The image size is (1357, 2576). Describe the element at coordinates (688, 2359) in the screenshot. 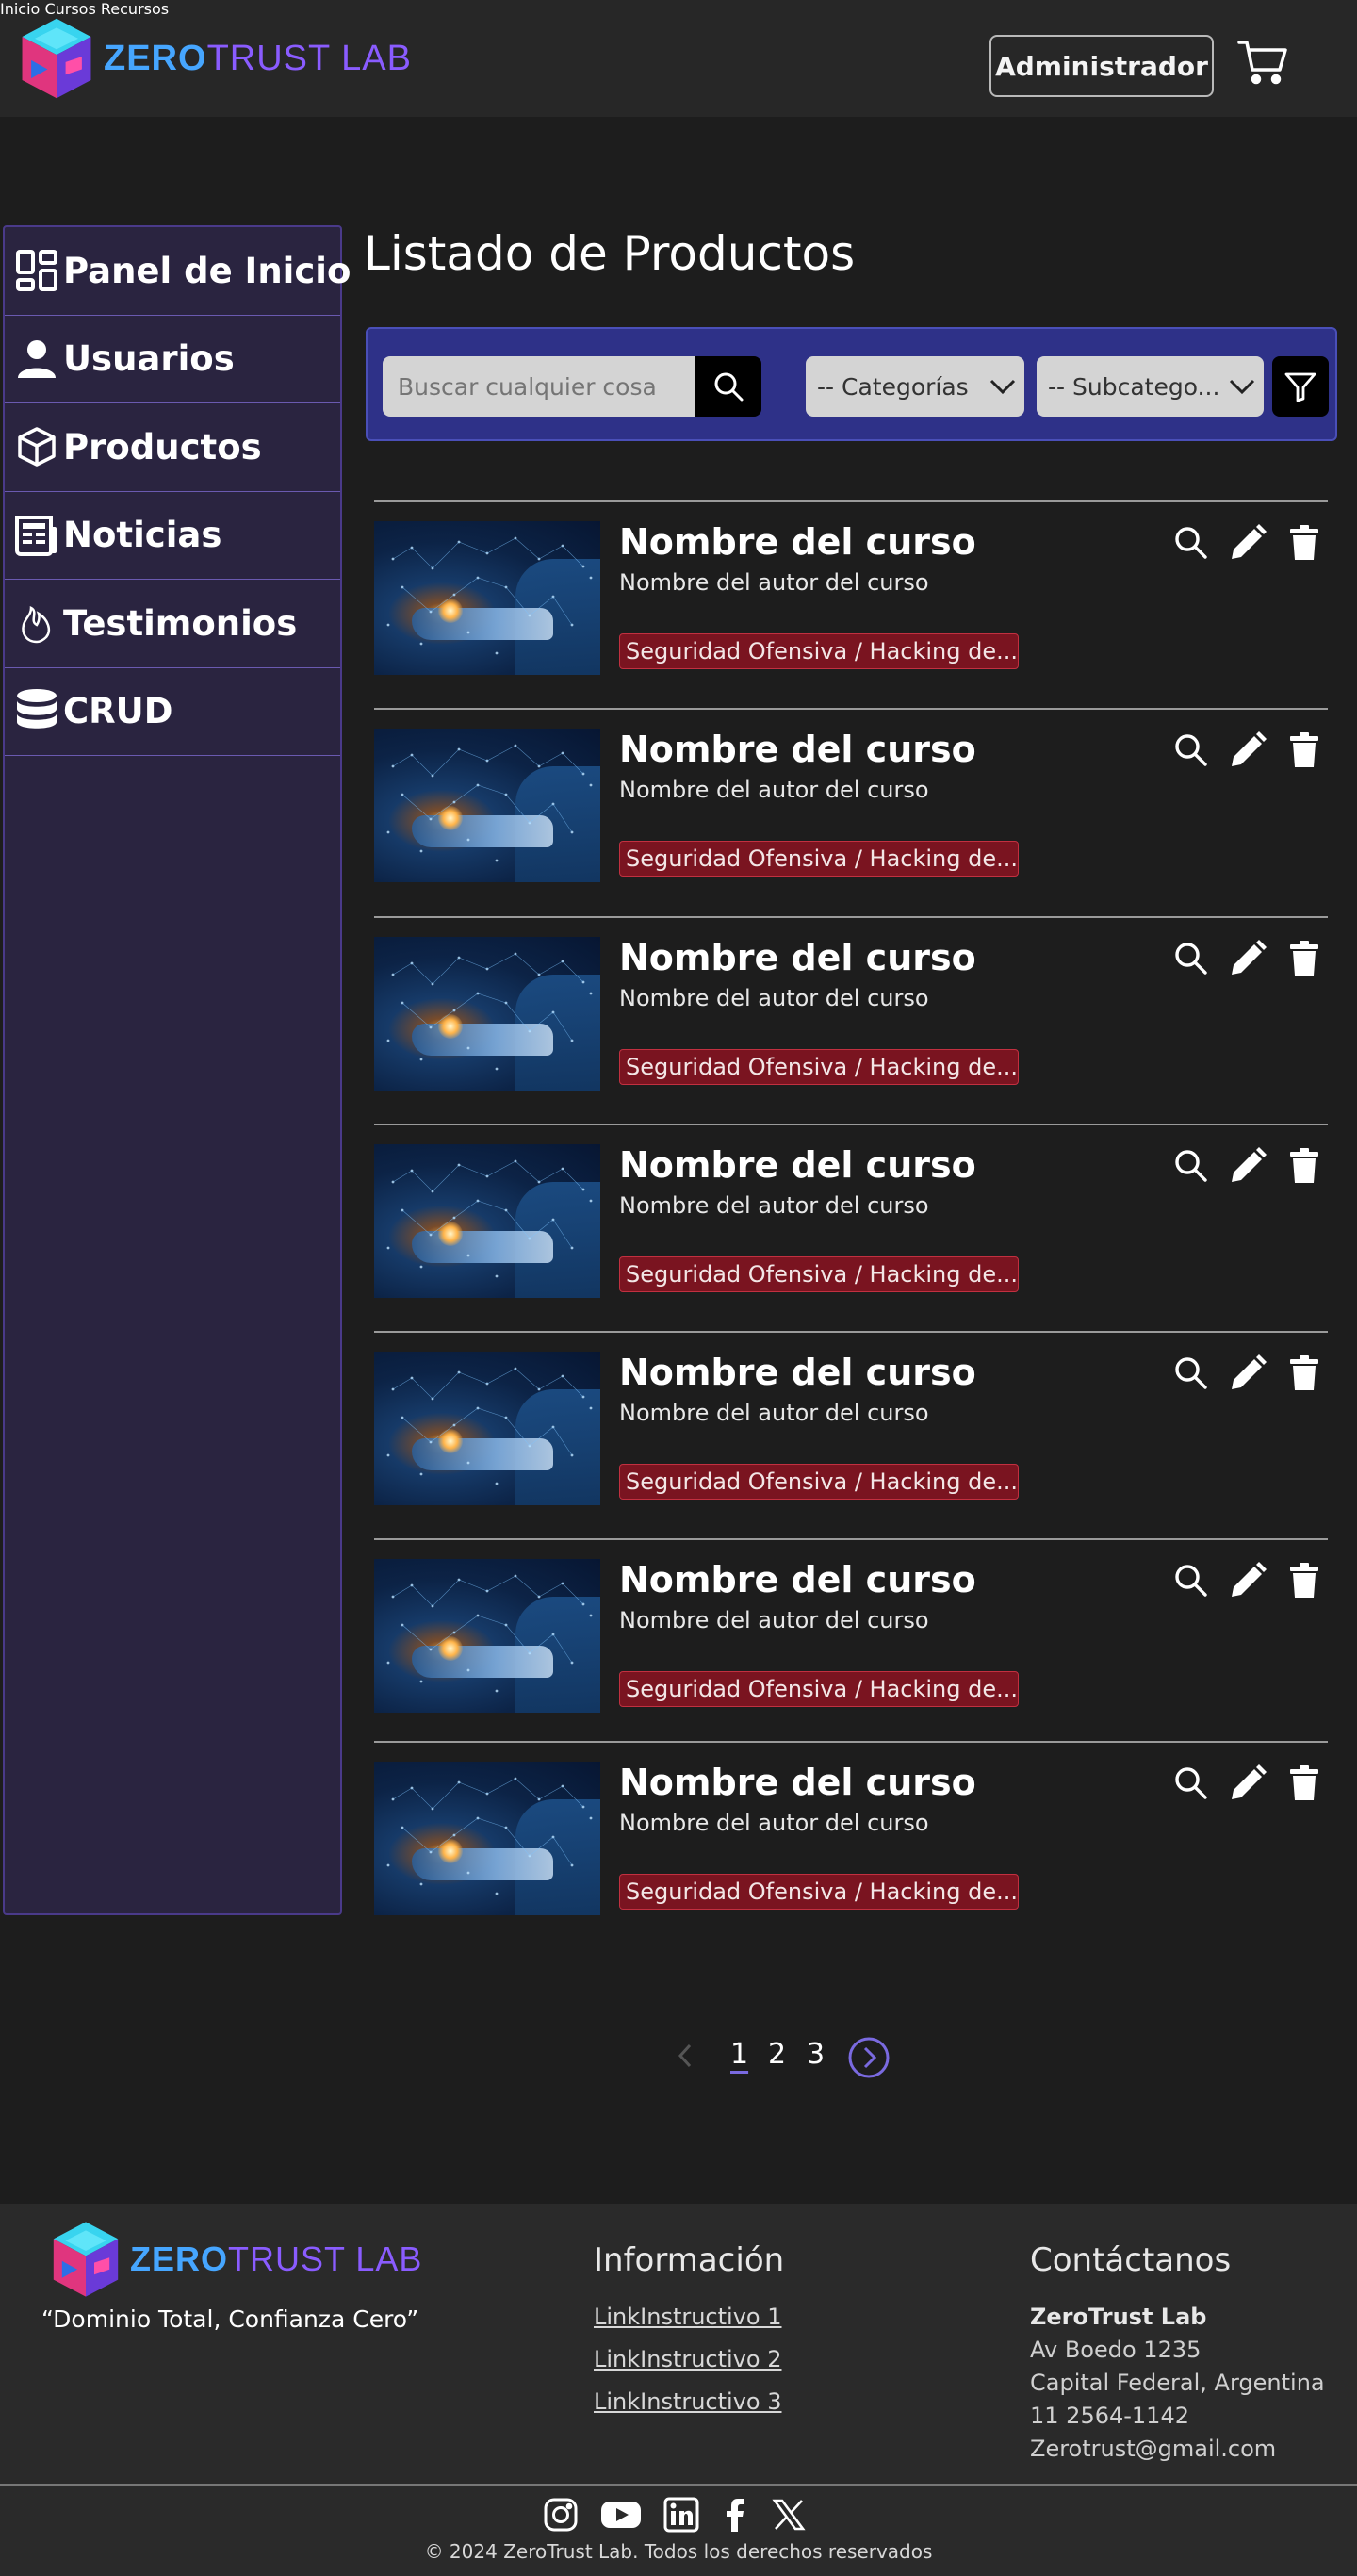

I see `footer-link-2: LinkInstructivo 2` at that location.